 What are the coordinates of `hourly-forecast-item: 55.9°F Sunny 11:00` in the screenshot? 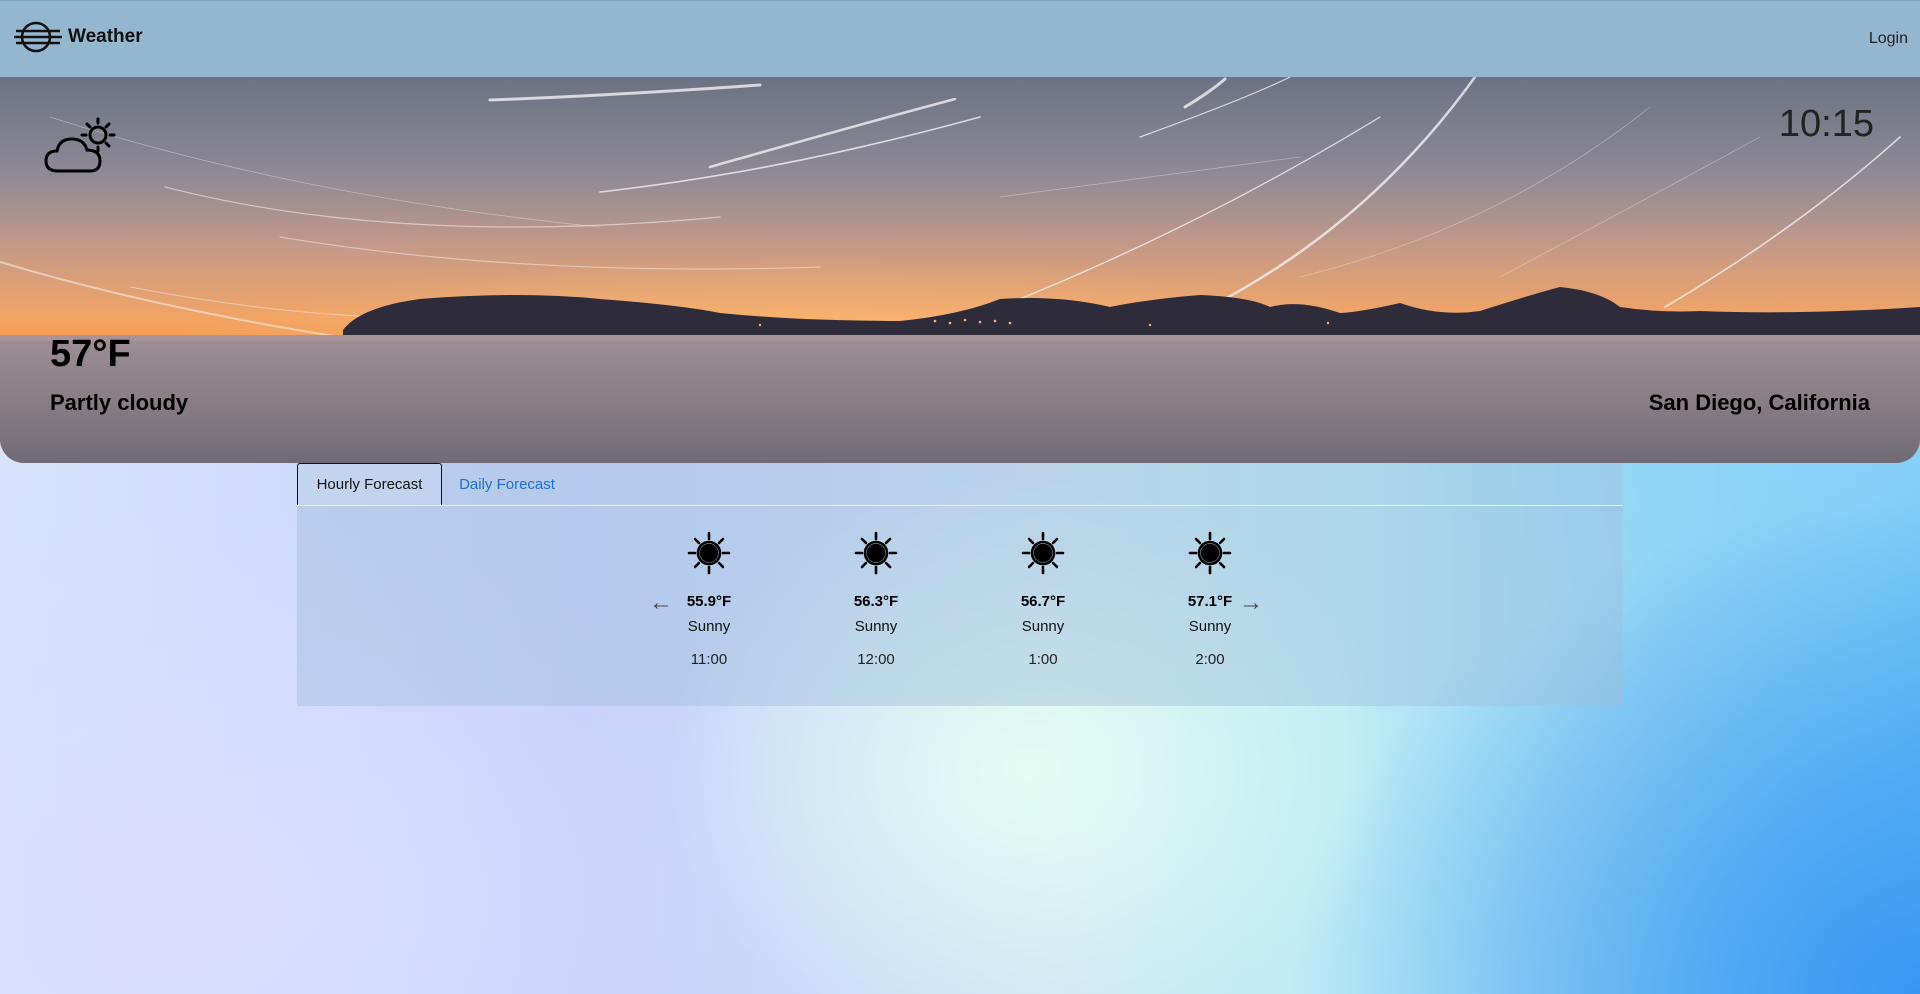 It's located at (709, 599).